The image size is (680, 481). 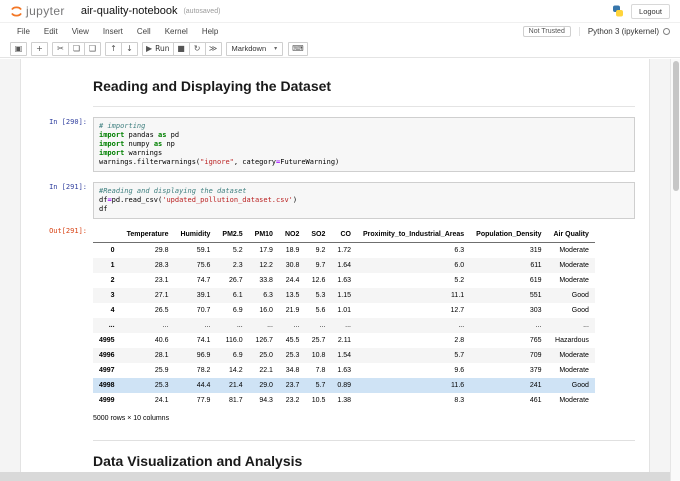 I want to click on table-cell: 70.7, so click(x=203, y=310).